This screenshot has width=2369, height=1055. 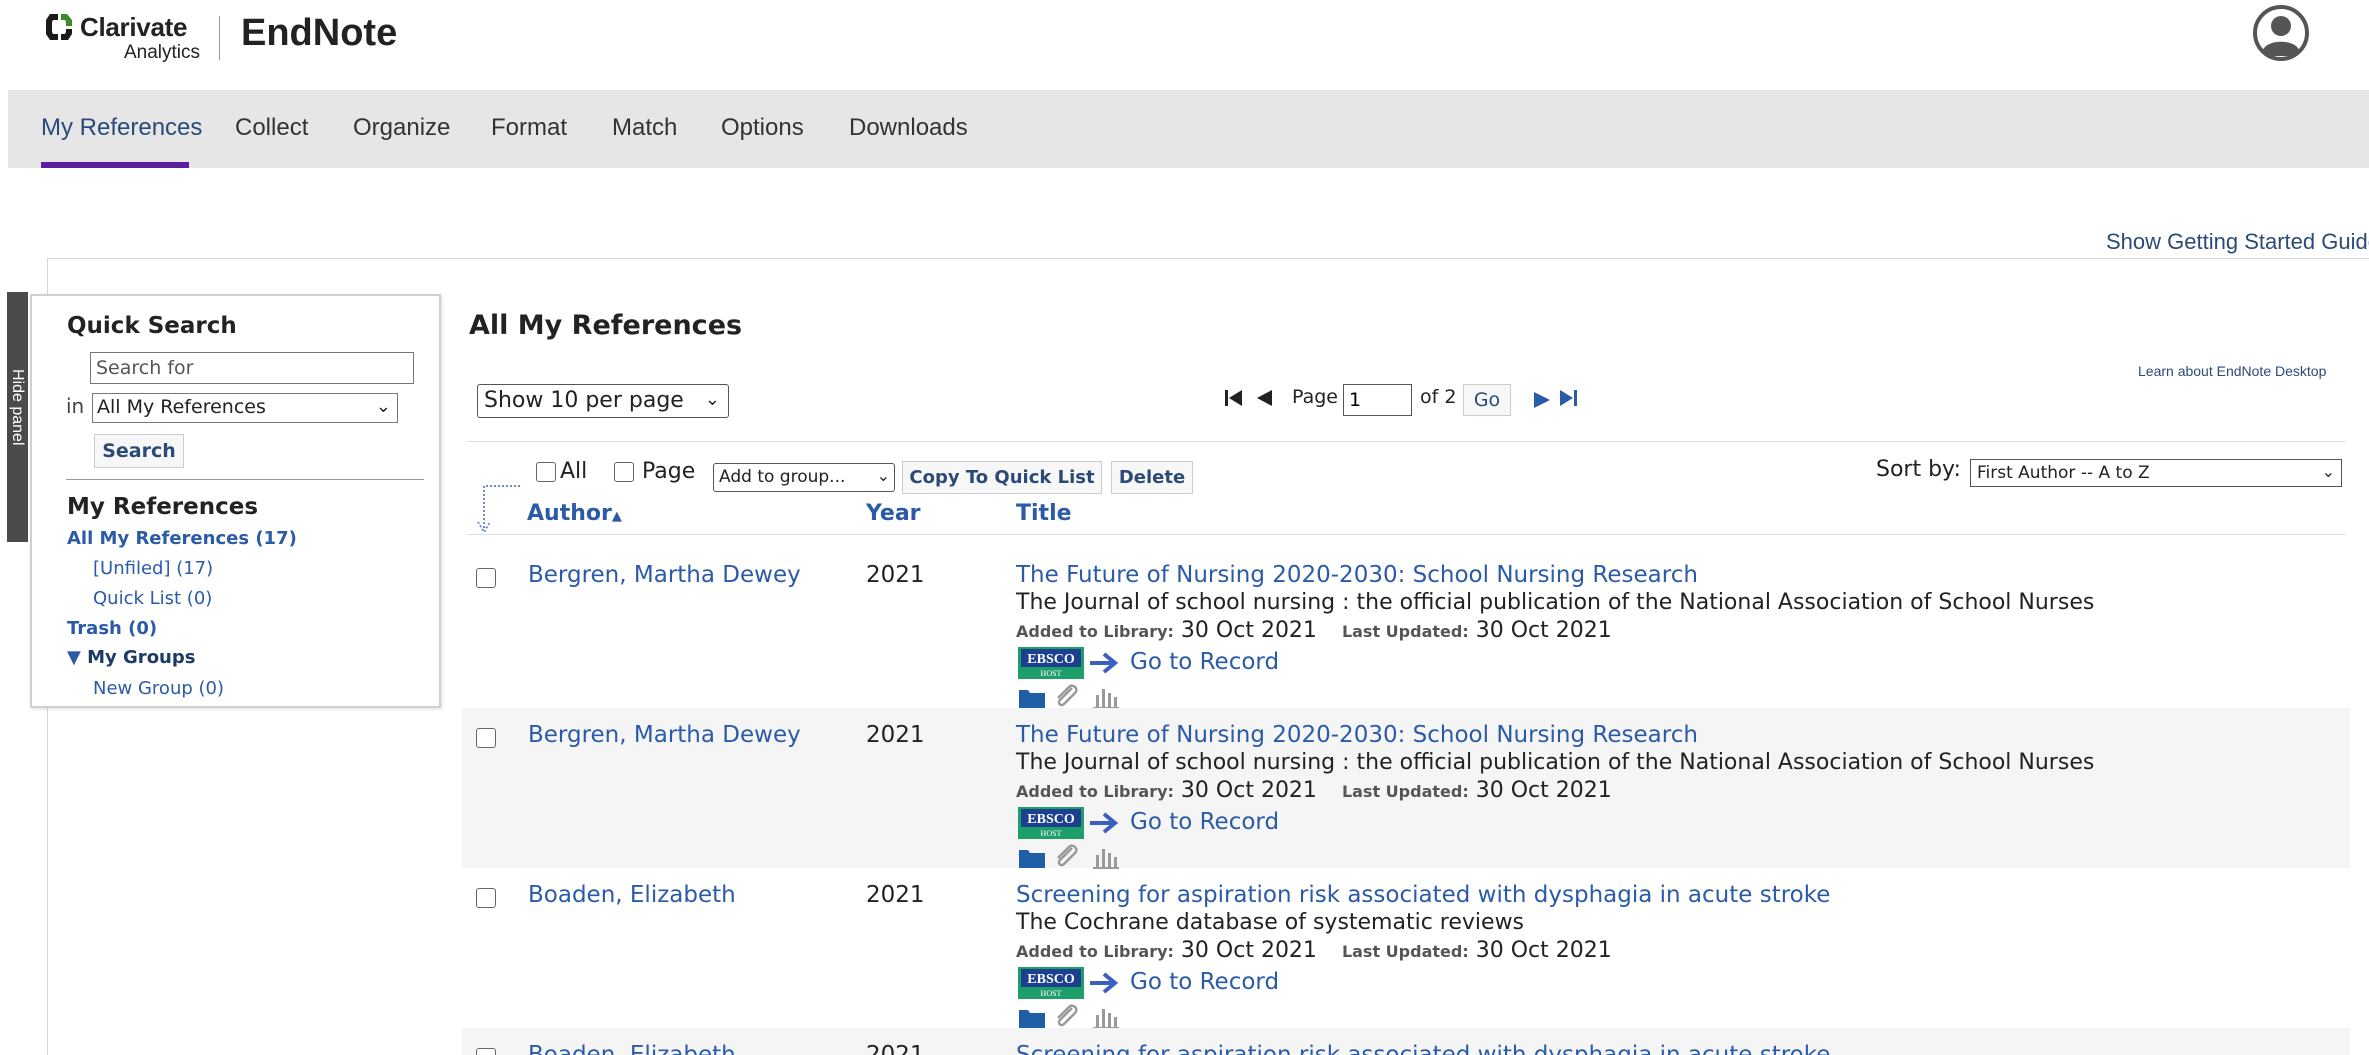 I want to click on add-to-group-select: Add to group... ⌄, so click(x=804, y=477).